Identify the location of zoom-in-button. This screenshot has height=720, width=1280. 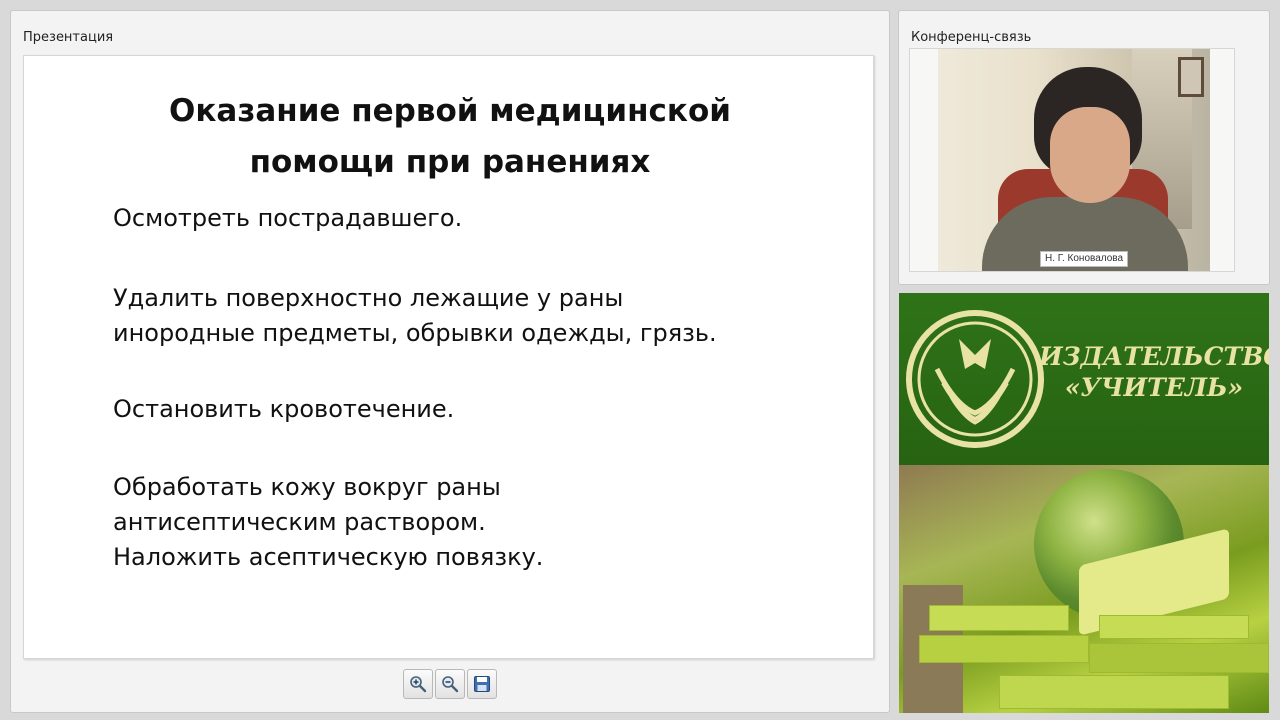
(418, 684).